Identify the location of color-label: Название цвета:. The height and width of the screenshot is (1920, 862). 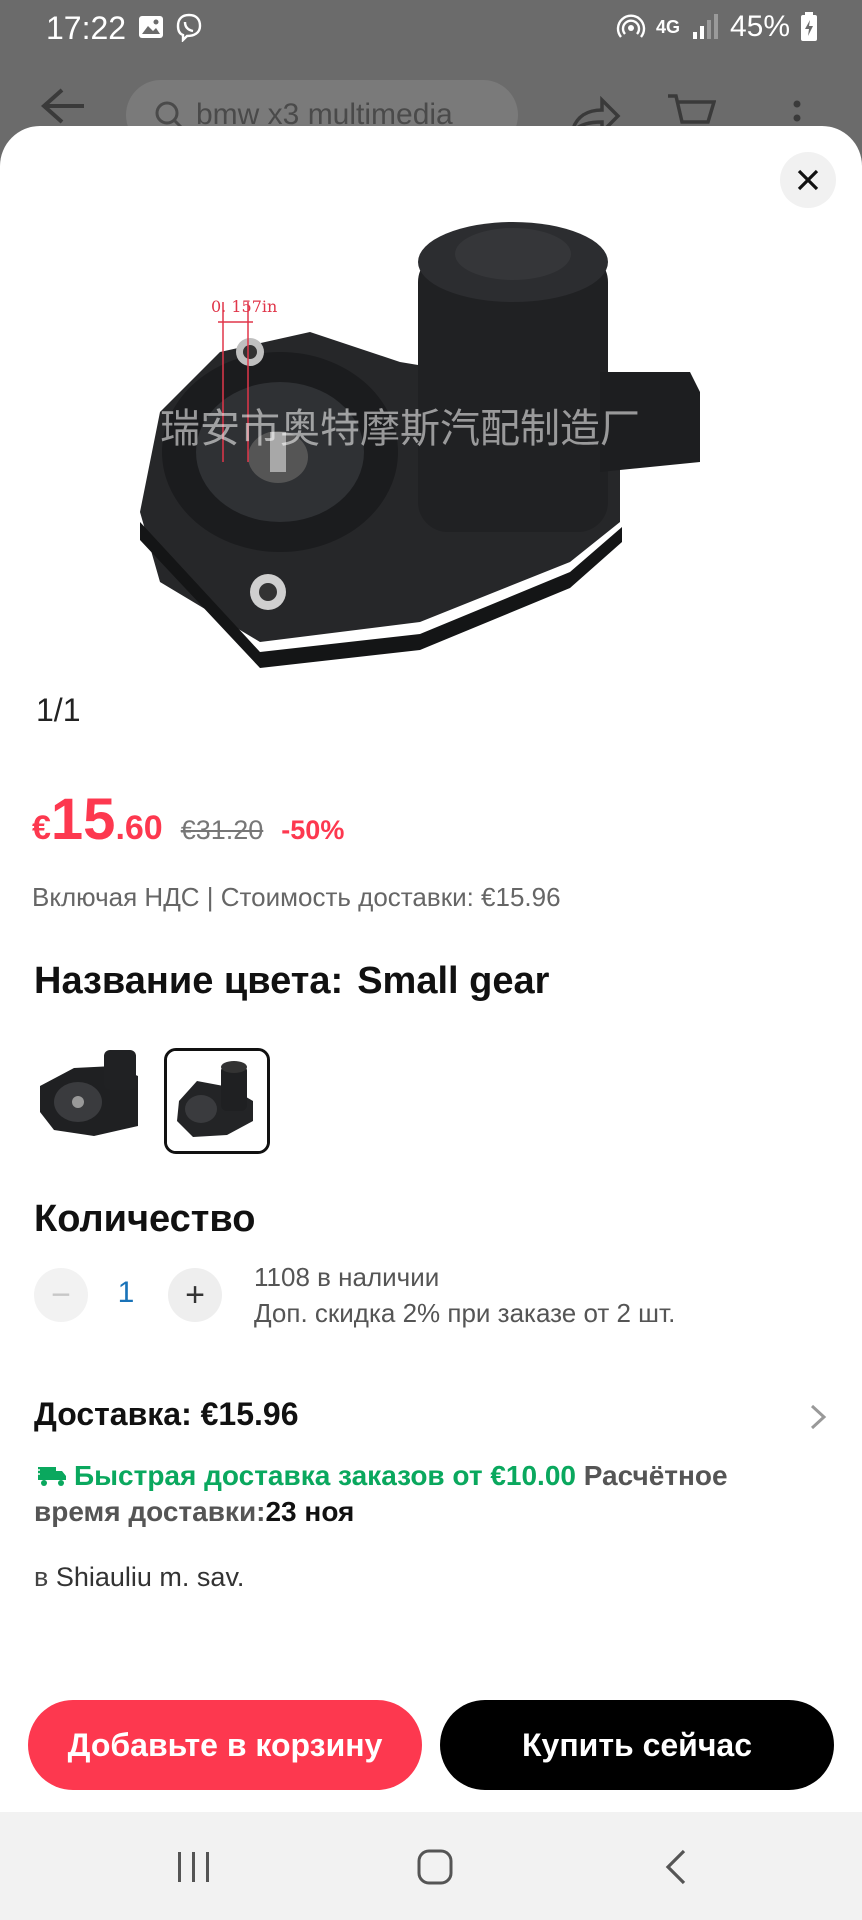
(189, 981).